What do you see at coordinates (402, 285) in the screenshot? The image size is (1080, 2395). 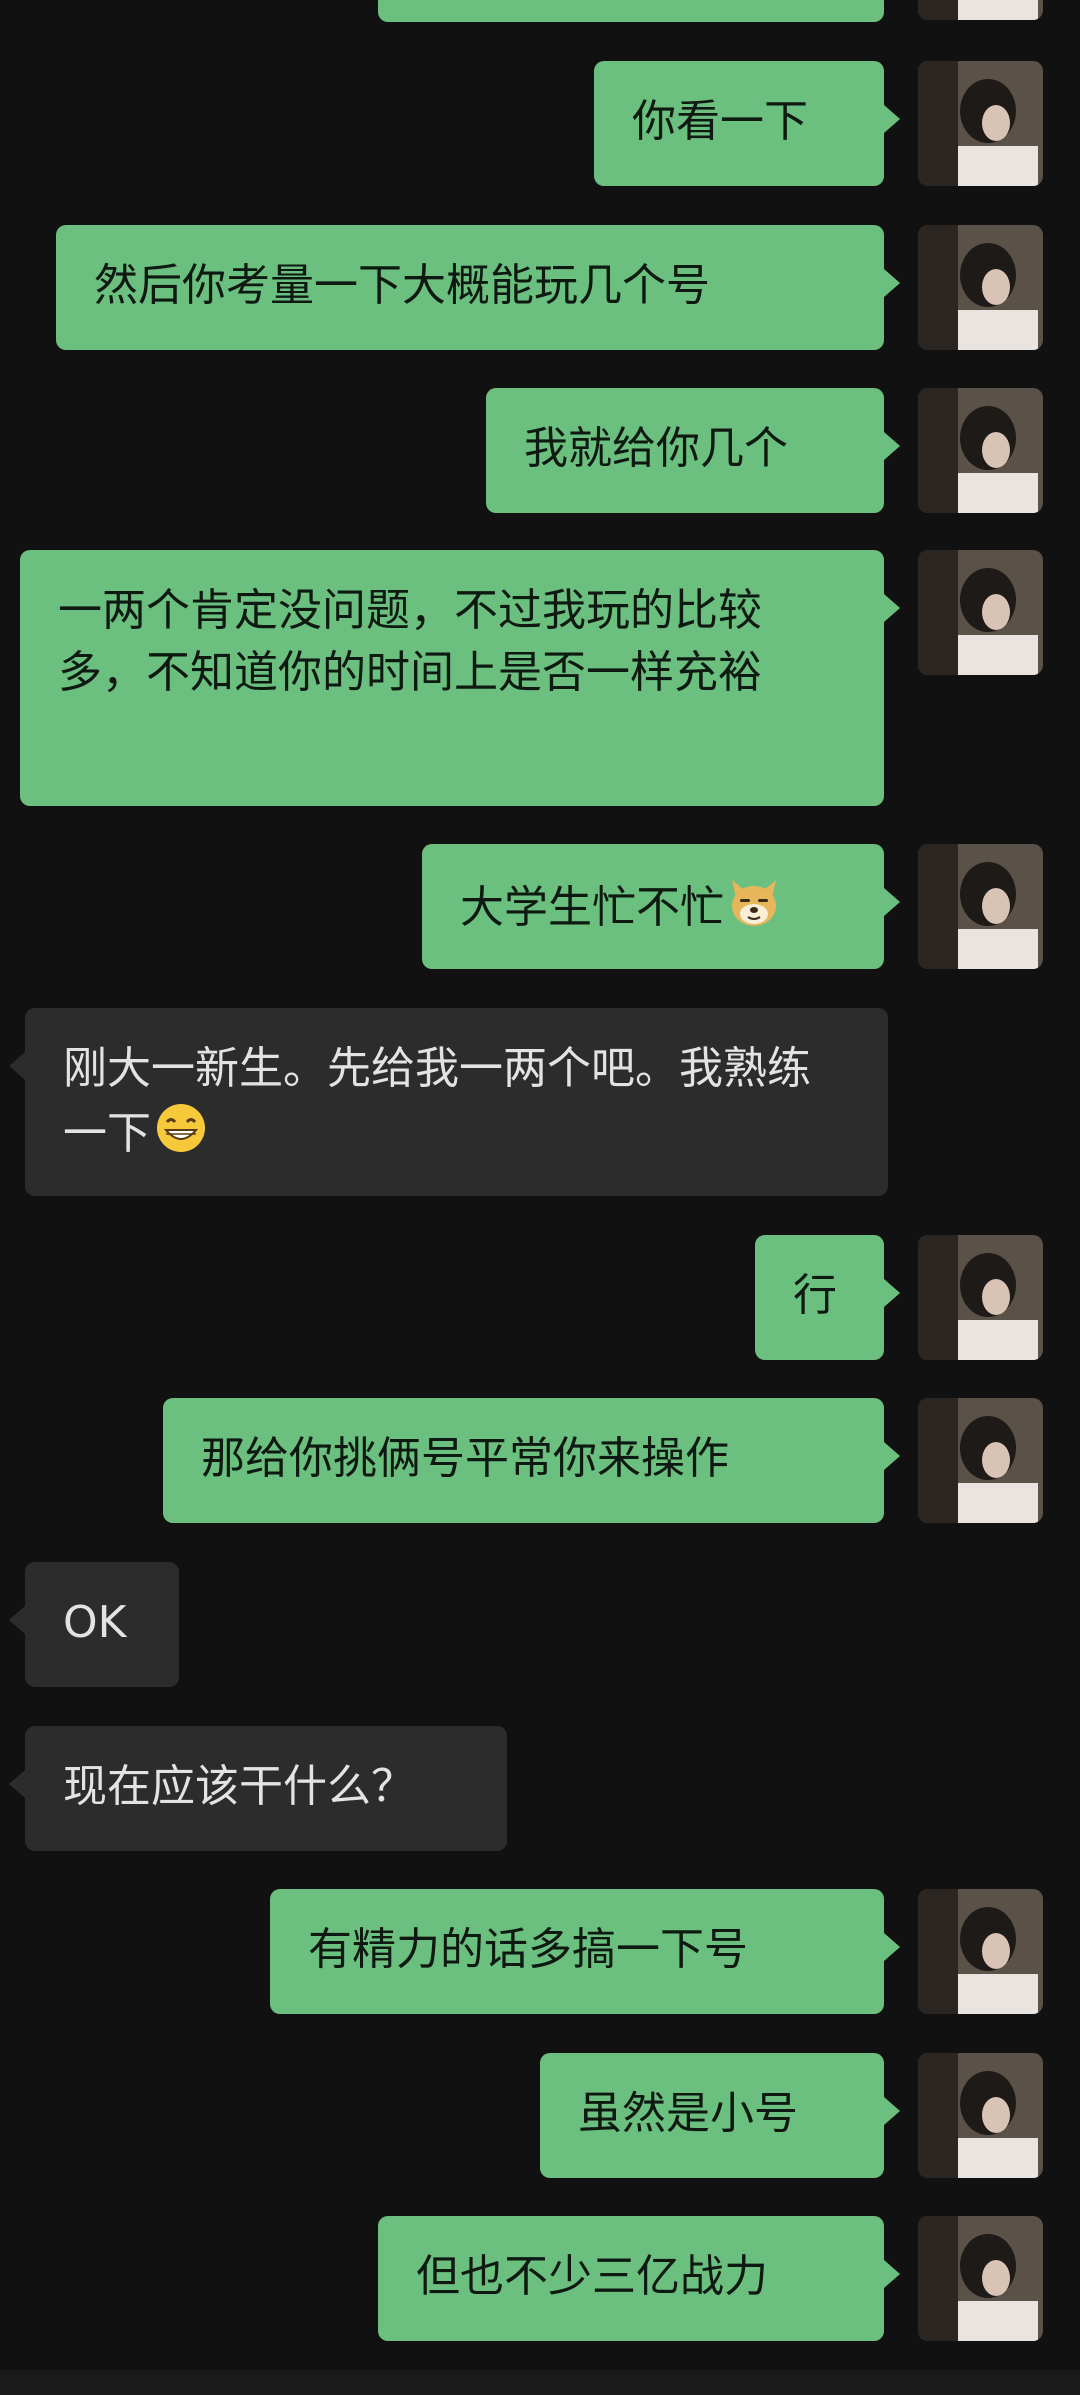 I see `message-text: 然后你考量一下大概能玩几个号` at bounding box center [402, 285].